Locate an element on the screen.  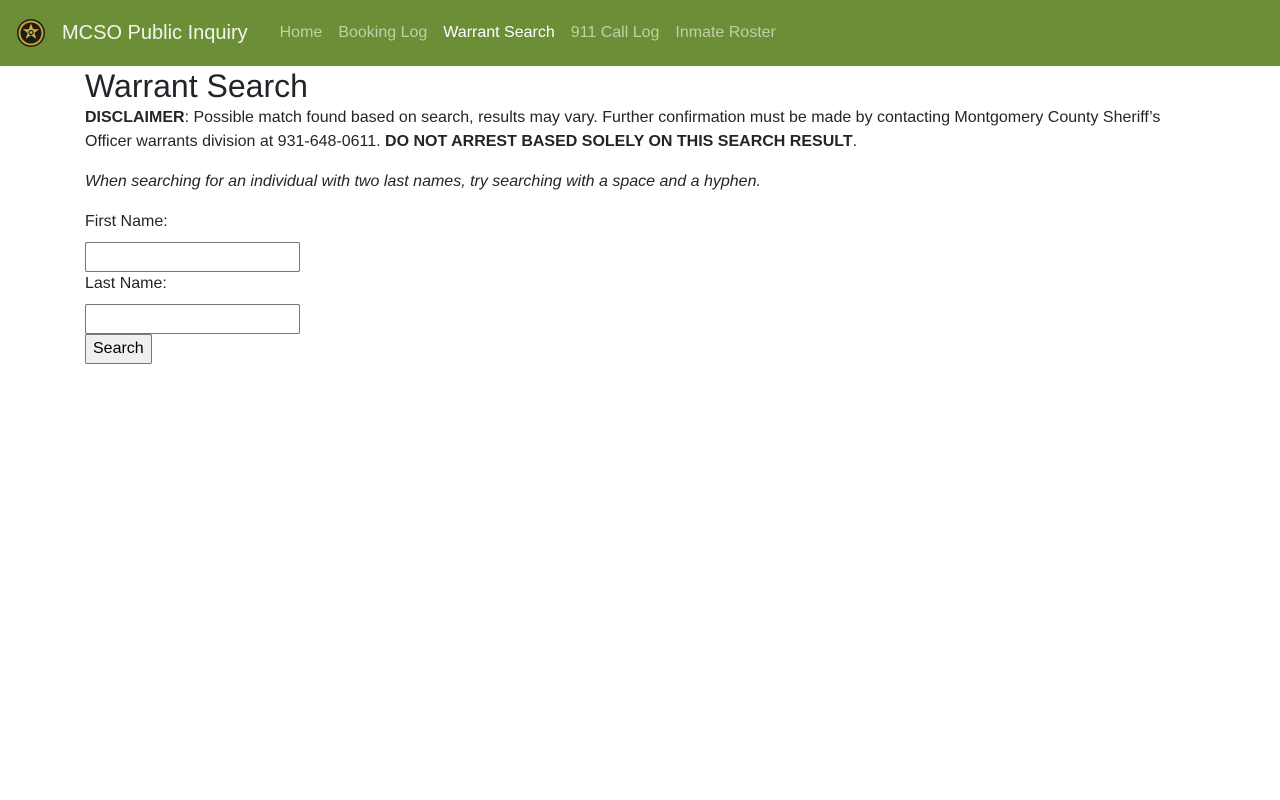
brand-link: MCSO Public Inquiry is located at coordinates (132, 33).